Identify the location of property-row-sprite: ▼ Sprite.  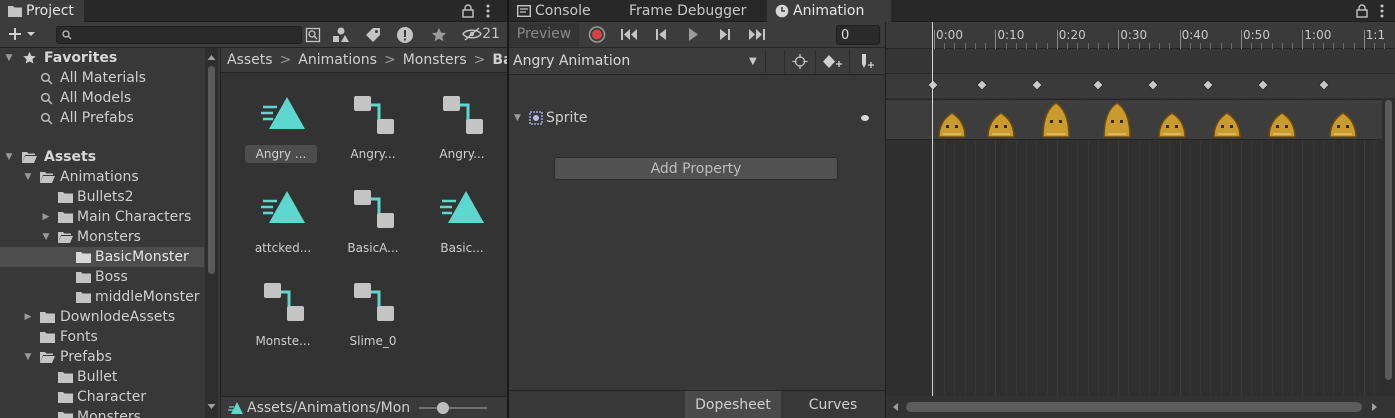
(697, 118).